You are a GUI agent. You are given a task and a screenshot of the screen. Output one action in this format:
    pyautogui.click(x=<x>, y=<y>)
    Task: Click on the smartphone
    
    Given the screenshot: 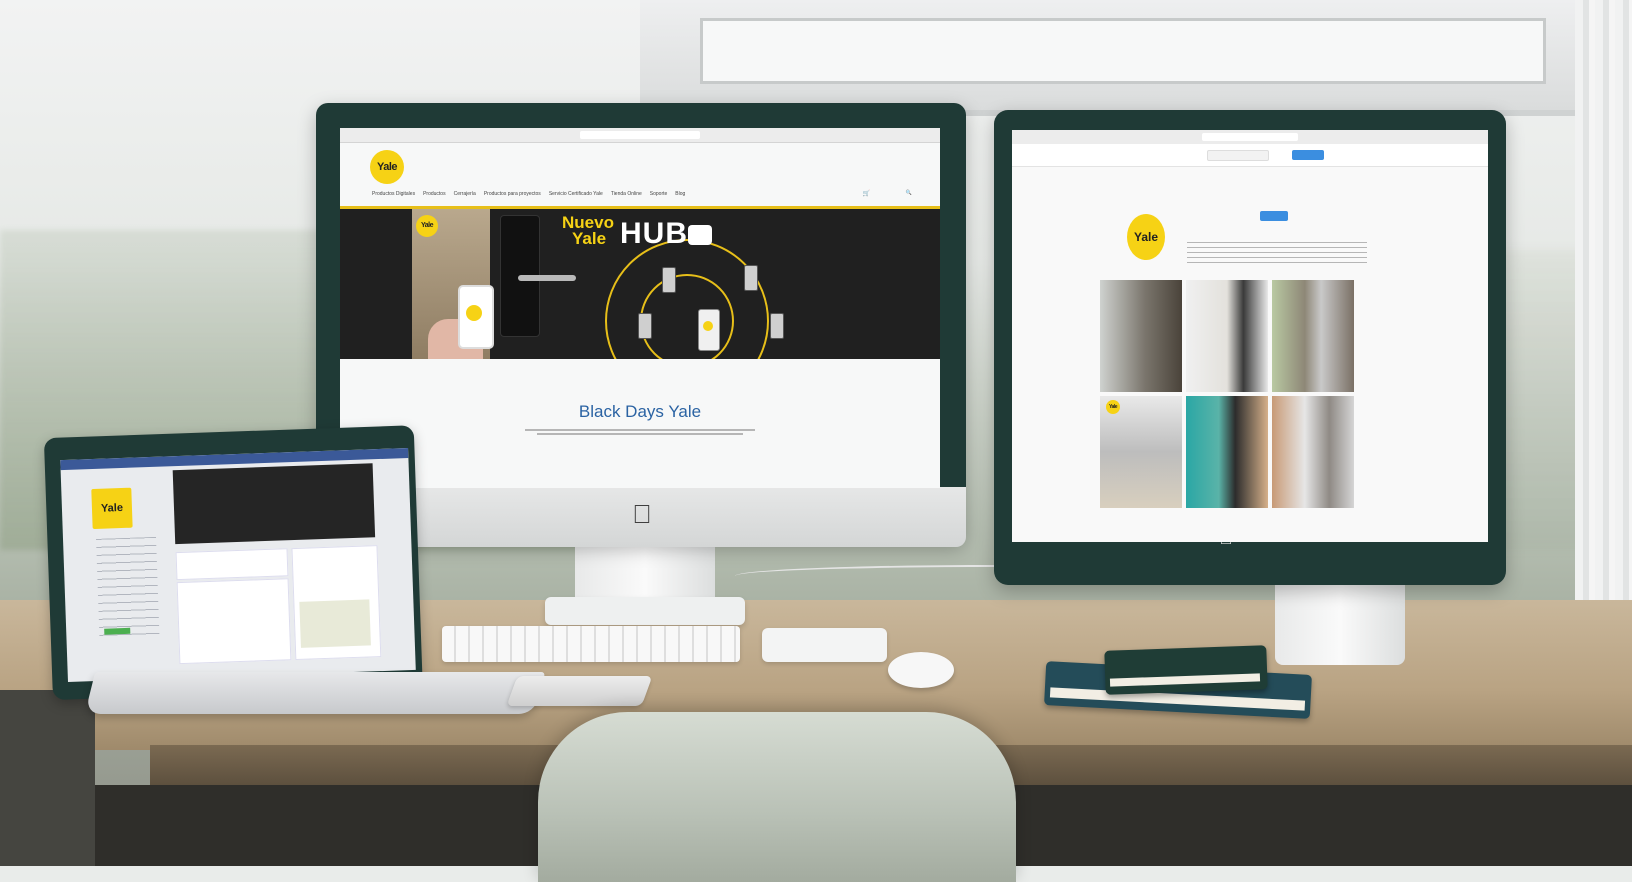 What is the action you would take?
    pyautogui.click(x=579, y=691)
    